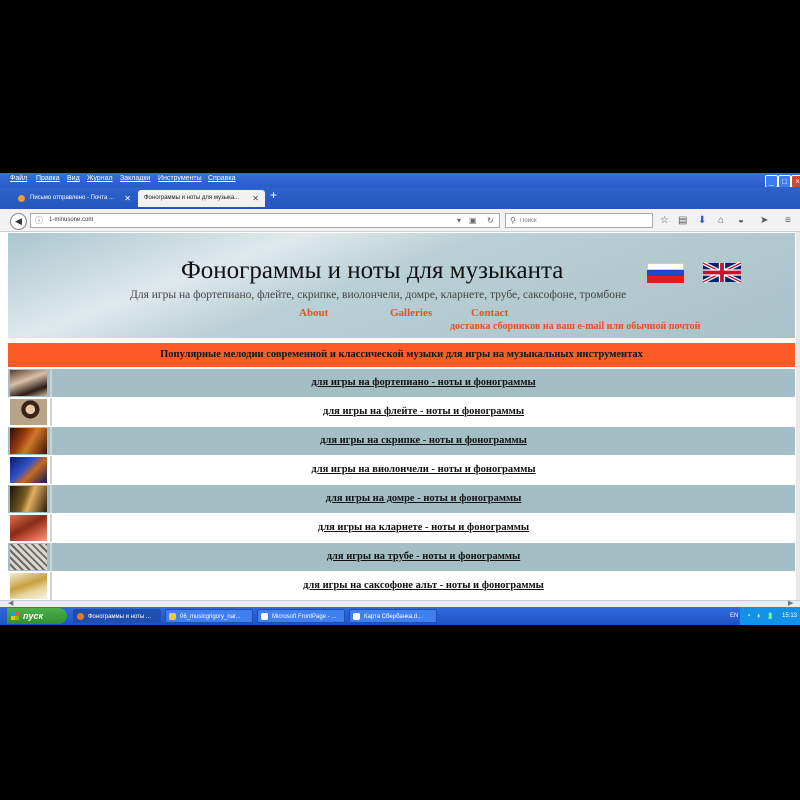 This screenshot has height=800, width=800. Describe the element at coordinates (10, 603) in the screenshot. I see `scroll-left-icon: ◀` at that location.